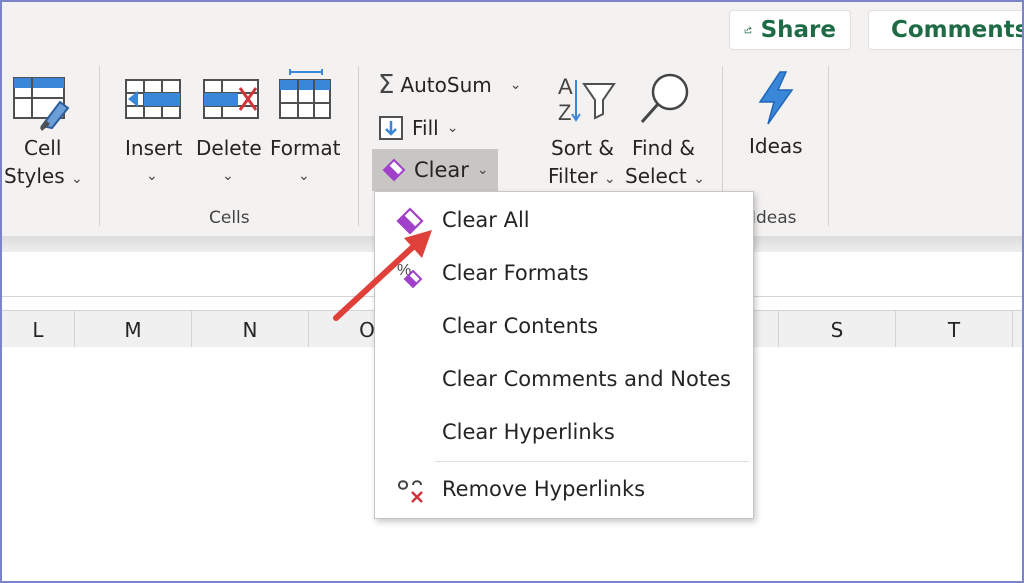  I want to click on autosum-button: Σ AutoSum ⌄, so click(449, 85).